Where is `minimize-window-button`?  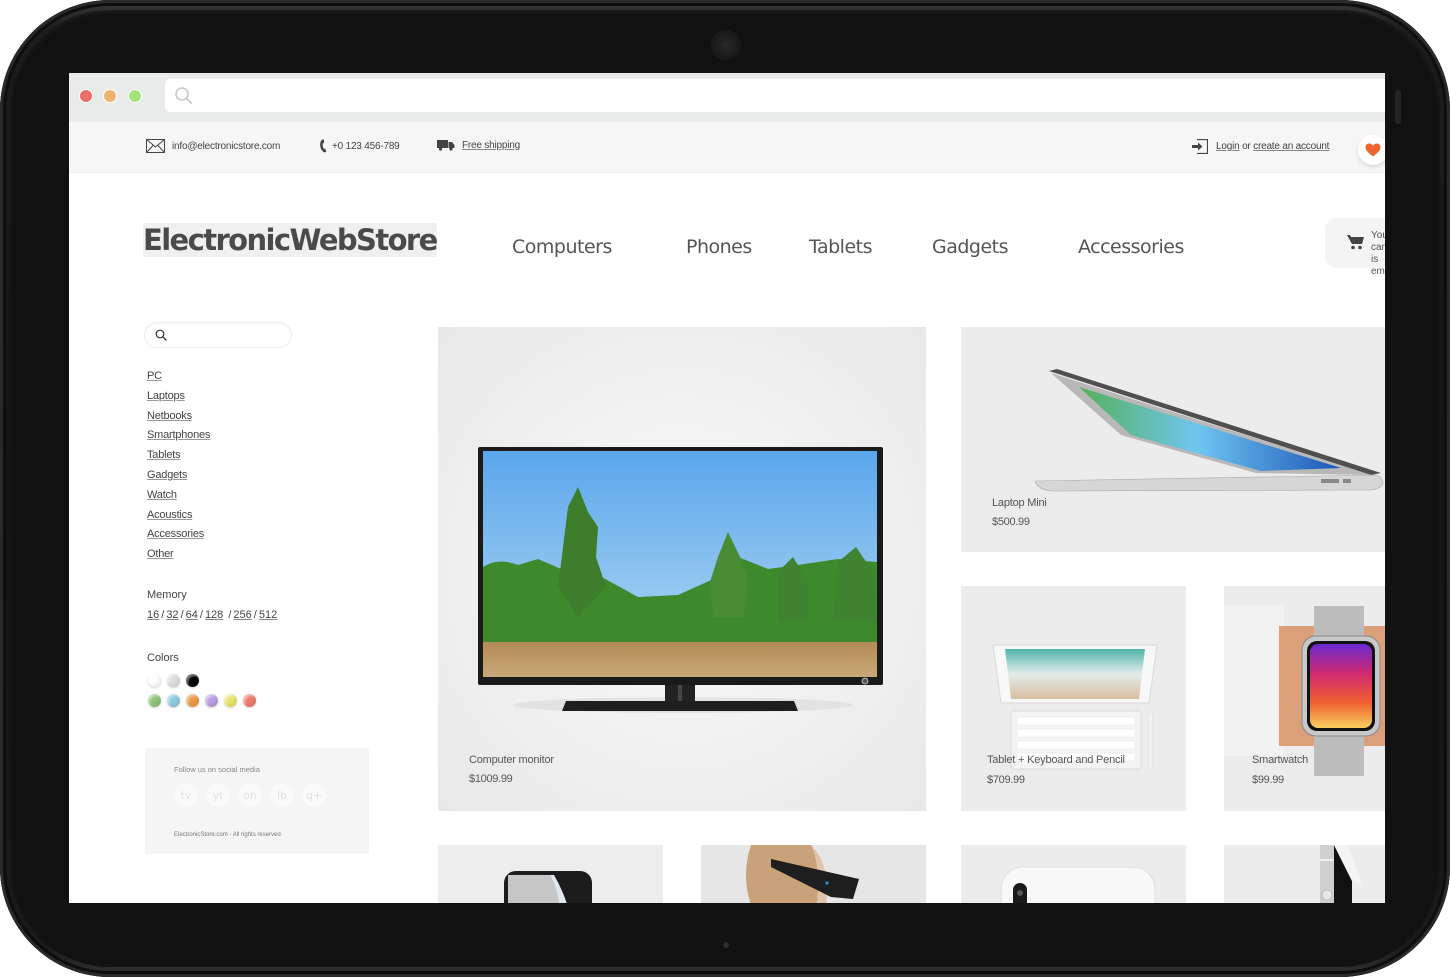 minimize-window-button is located at coordinates (110, 96).